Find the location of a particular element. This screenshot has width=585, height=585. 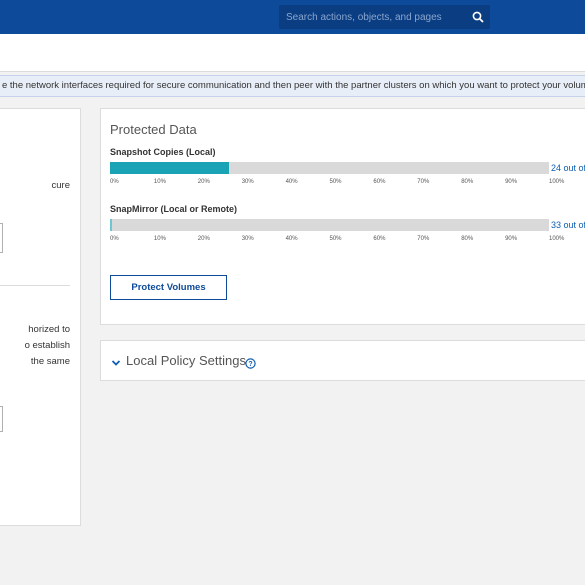

global-search: Search actions, objects, and pages is located at coordinates (384, 17).